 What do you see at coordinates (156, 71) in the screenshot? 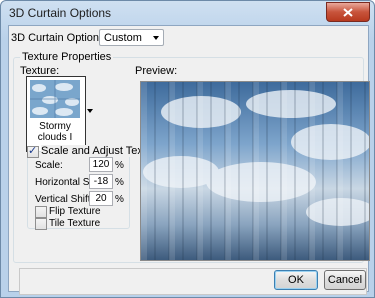
I see `preview-label: Preview:` at bounding box center [156, 71].